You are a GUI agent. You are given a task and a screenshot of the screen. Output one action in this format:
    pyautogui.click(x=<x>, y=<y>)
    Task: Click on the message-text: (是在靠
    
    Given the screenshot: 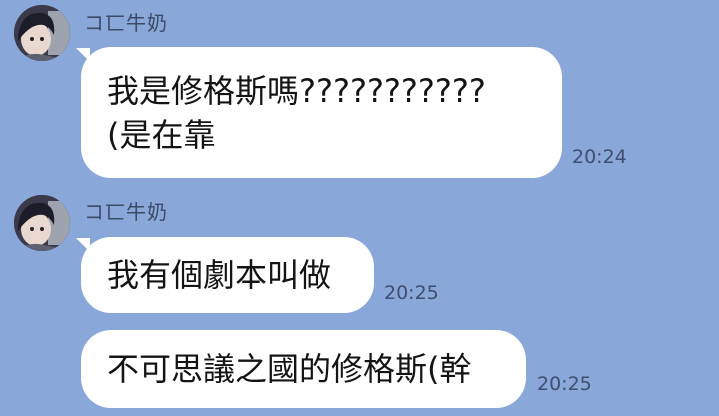 What is the action you would take?
    pyautogui.click(x=161, y=135)
    